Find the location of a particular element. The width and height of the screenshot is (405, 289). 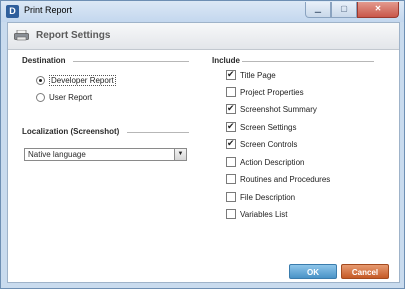

include-divider is located at coordinates (308, 61).